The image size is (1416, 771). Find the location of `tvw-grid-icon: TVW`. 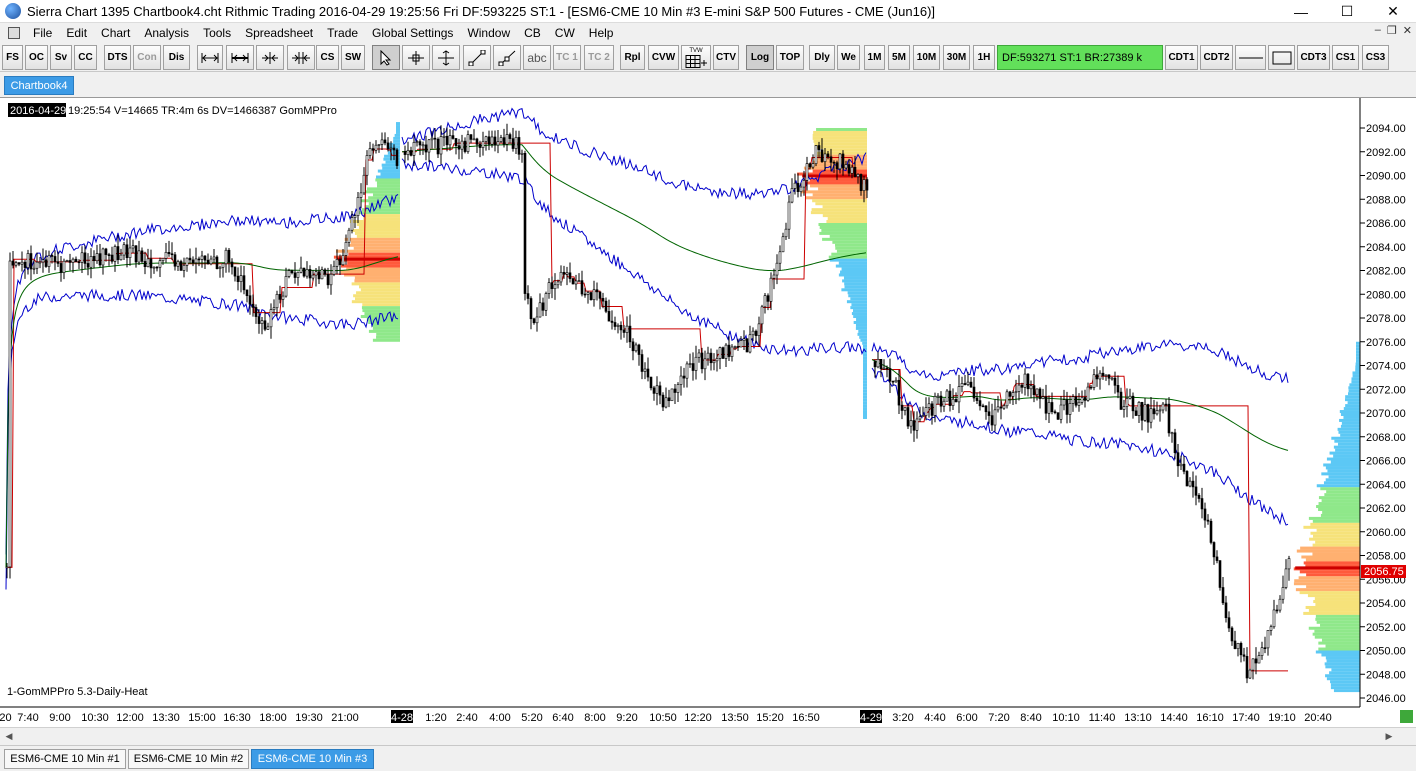

tvw-grid-icon: TVW is located at coordinates (696, 57).